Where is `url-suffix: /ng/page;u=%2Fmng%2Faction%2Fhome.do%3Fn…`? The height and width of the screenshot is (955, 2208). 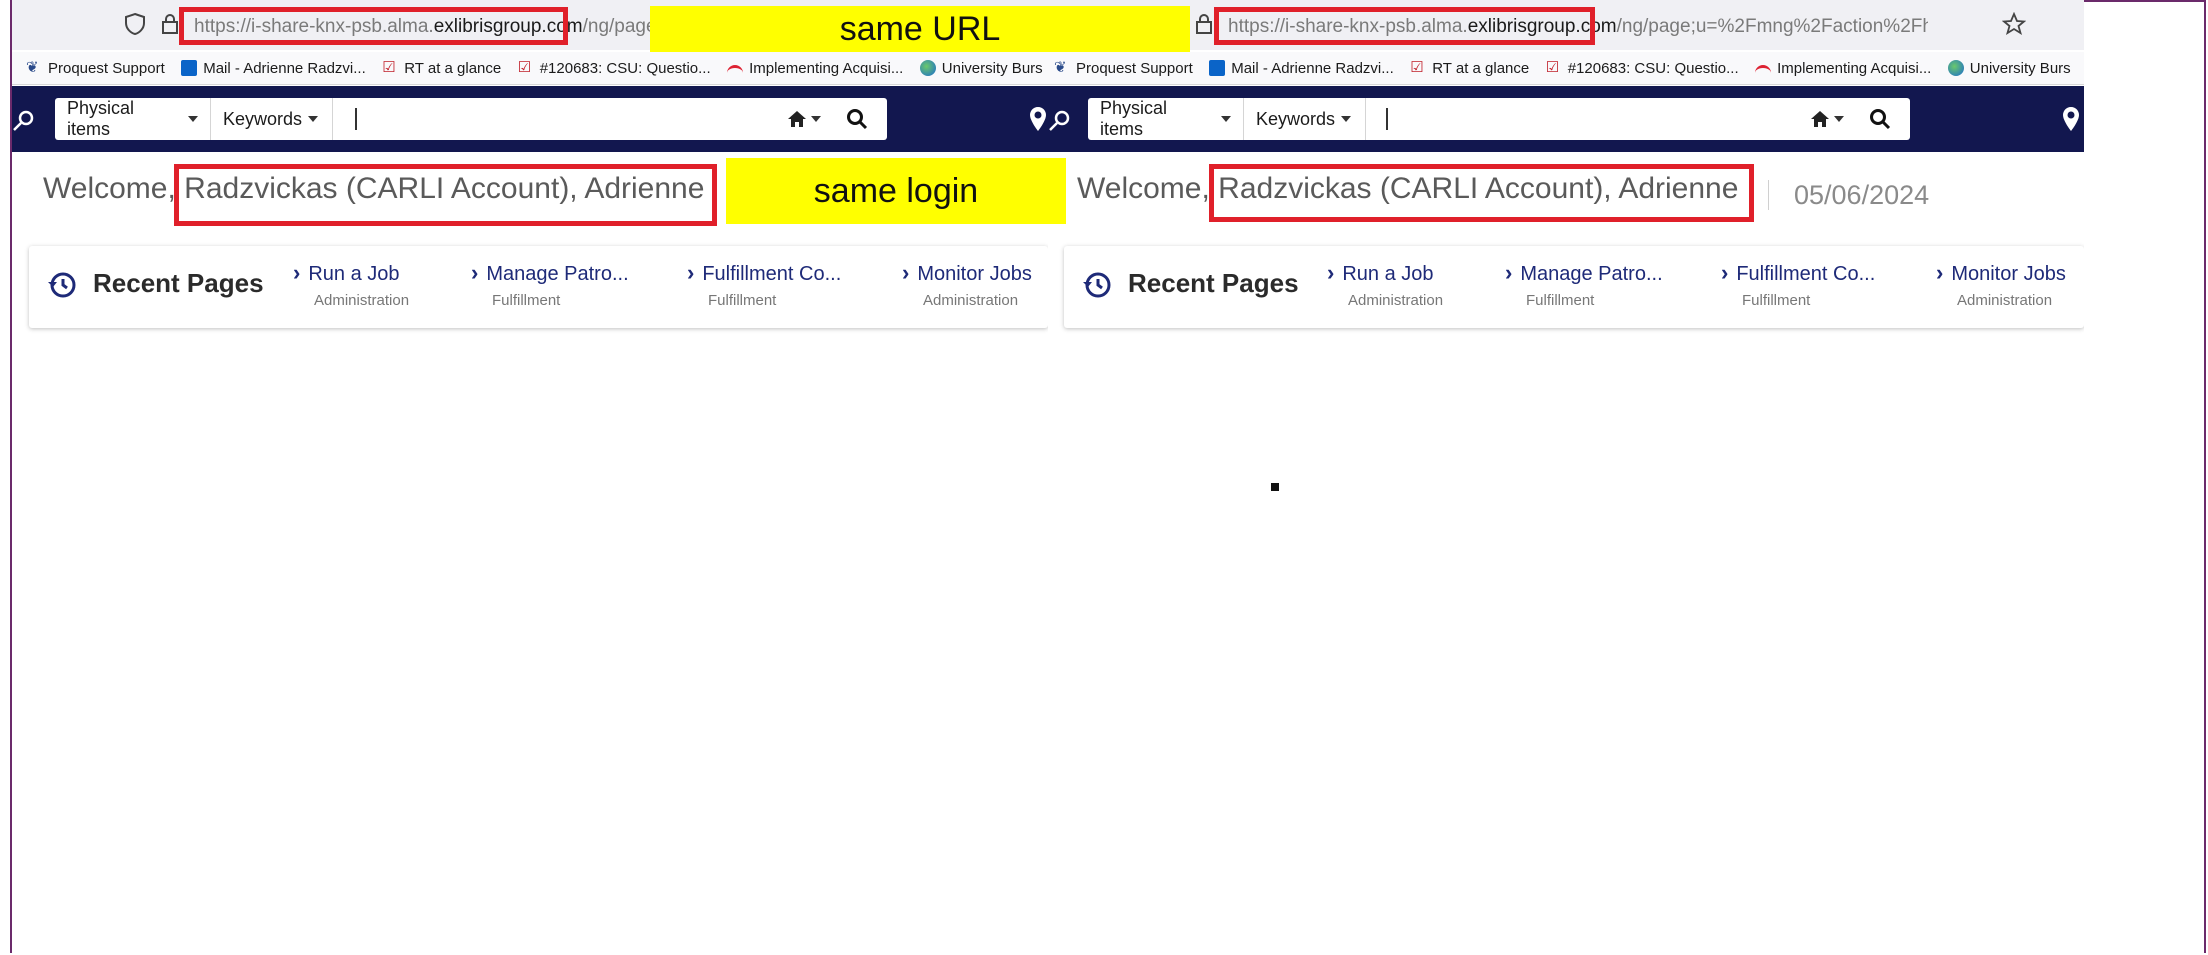 url-suffix: /ng/page;u=%2Fmng%2Faction%2Fhome.do%3Fn… is located at coordinates (1772, 26).